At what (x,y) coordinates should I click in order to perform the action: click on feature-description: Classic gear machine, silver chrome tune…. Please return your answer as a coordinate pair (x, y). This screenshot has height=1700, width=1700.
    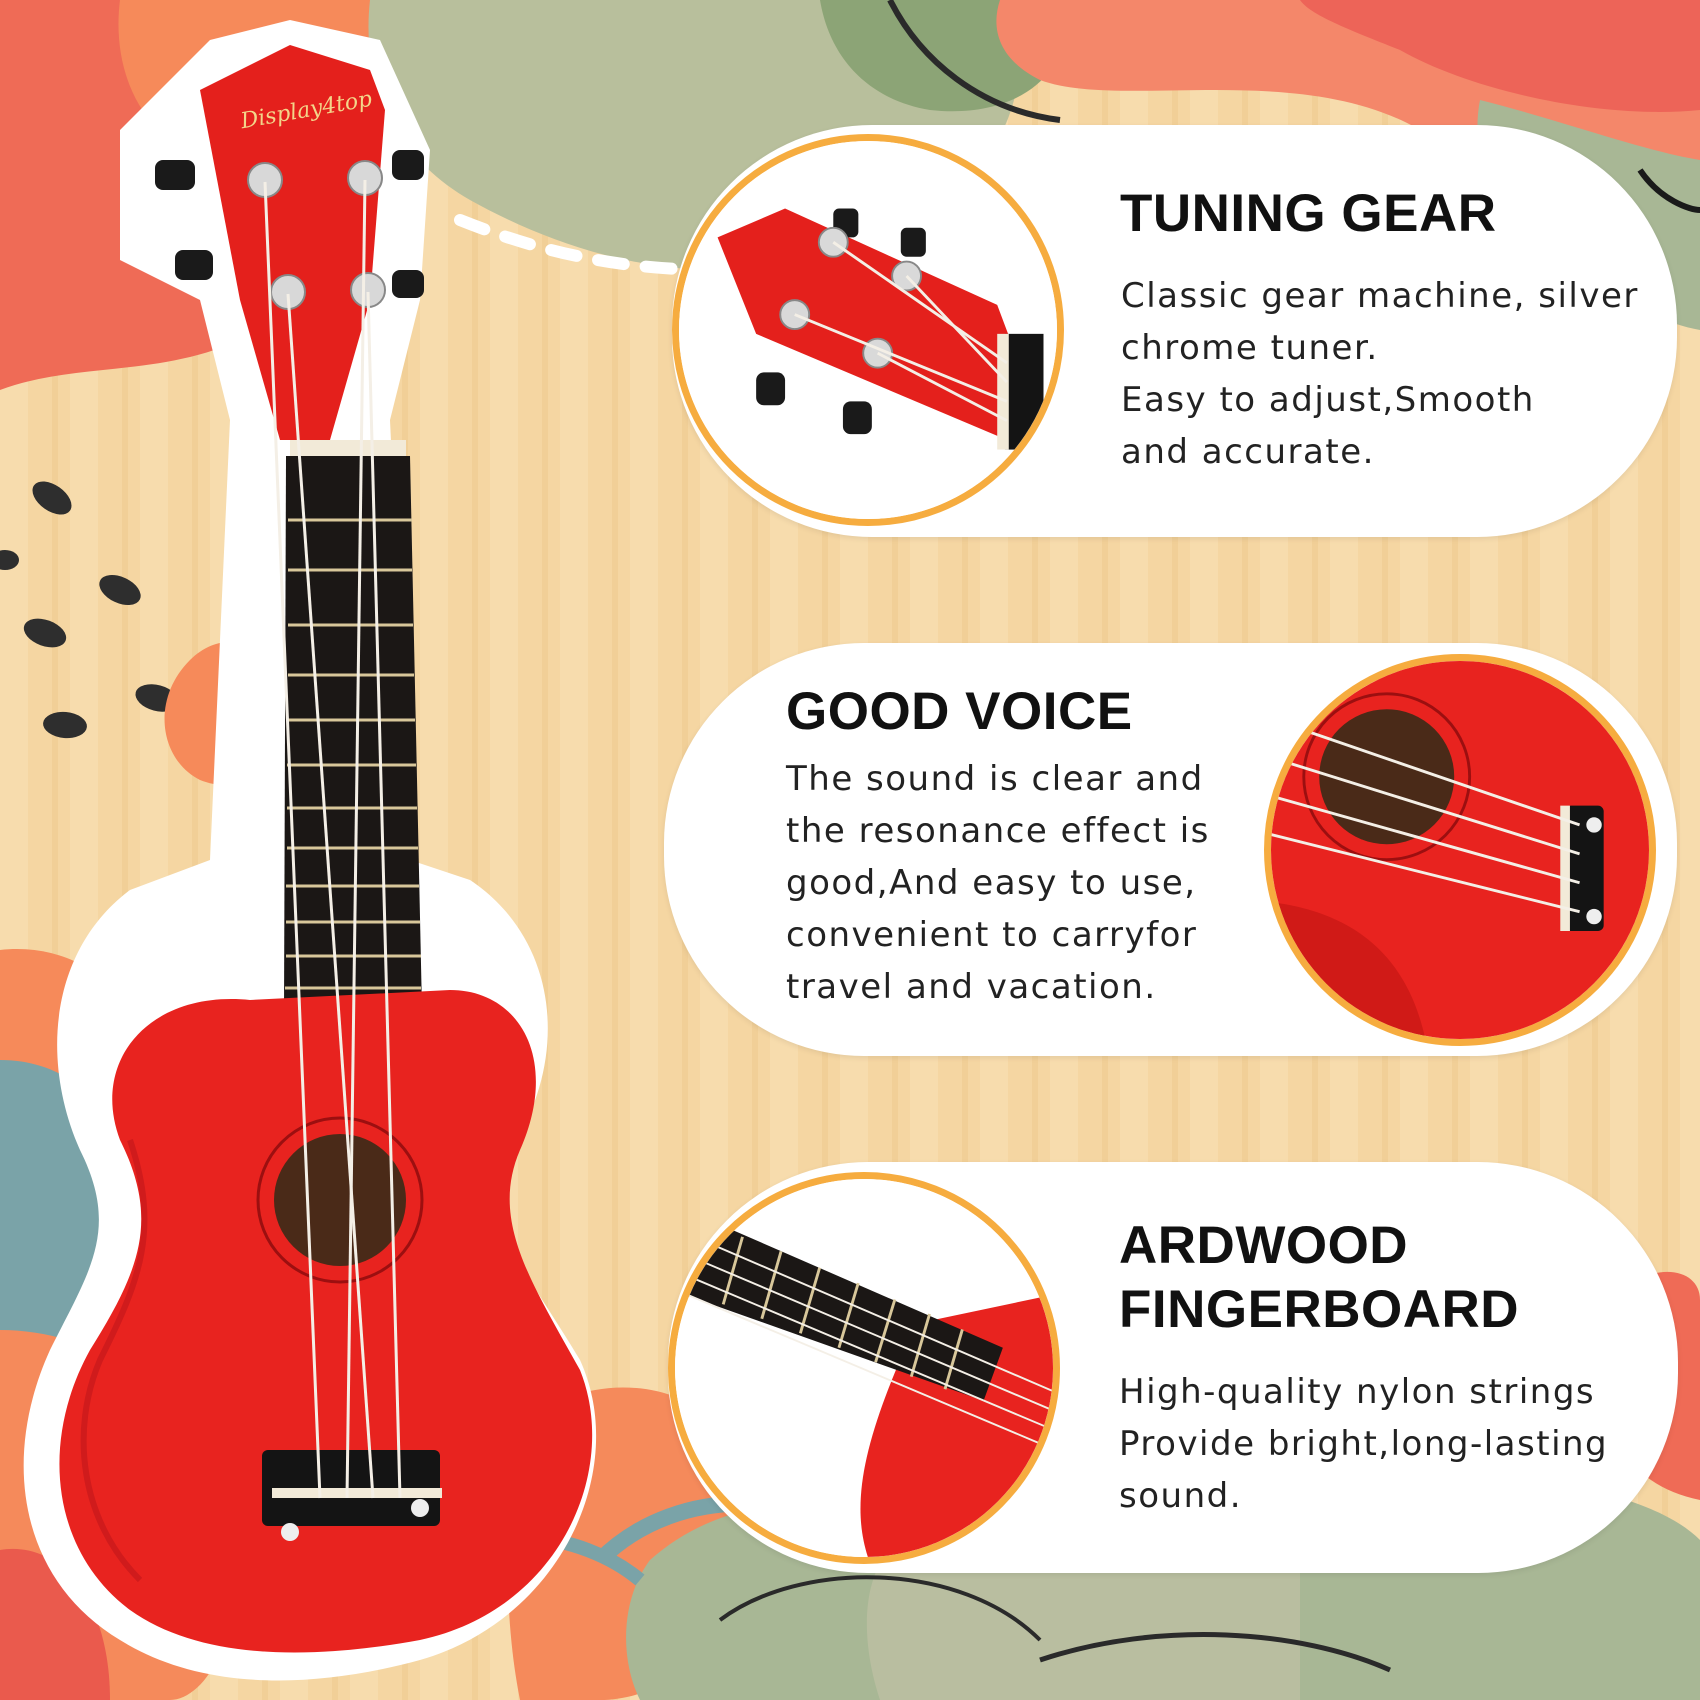
    Looking at the image, I should click on (1380, 374).